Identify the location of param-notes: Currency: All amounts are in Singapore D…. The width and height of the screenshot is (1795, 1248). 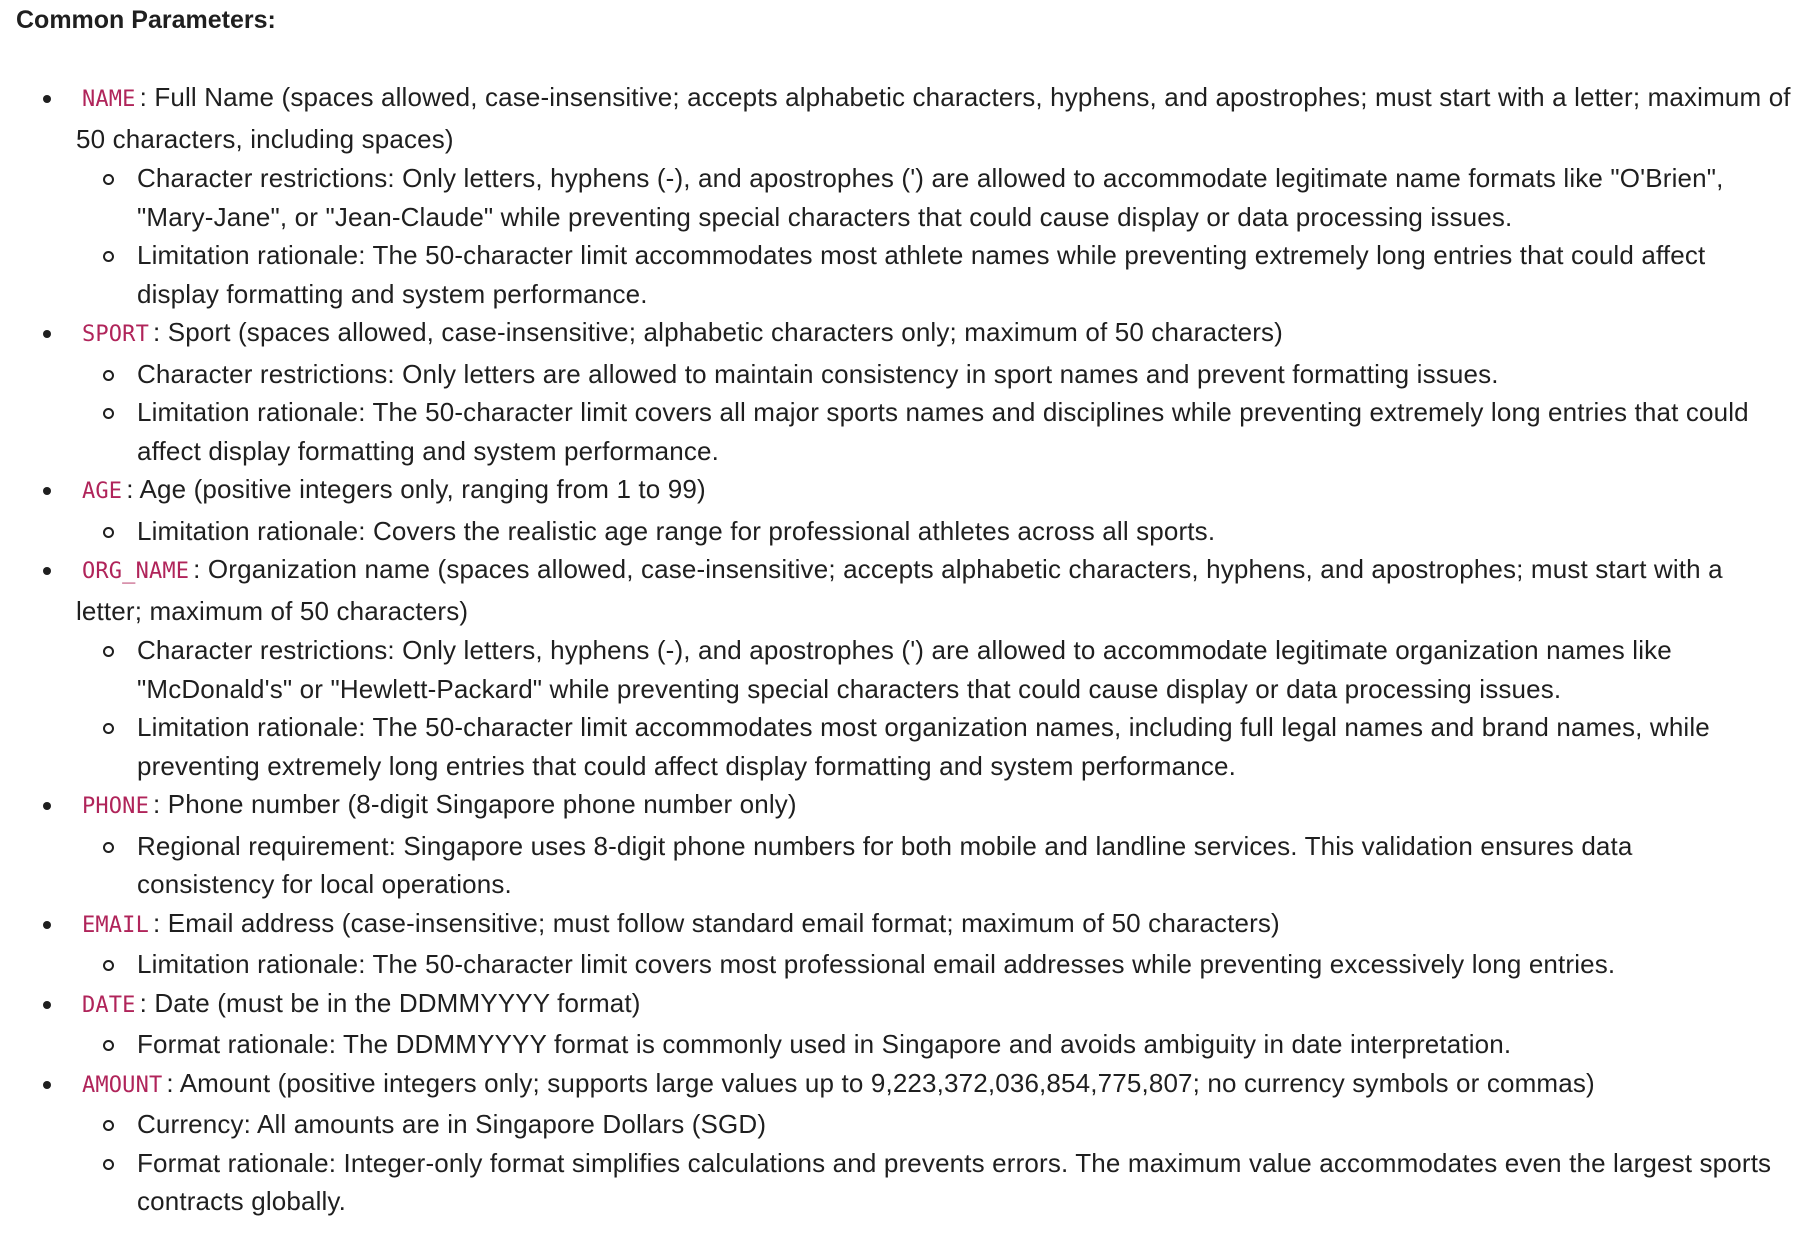
(935, 1163).